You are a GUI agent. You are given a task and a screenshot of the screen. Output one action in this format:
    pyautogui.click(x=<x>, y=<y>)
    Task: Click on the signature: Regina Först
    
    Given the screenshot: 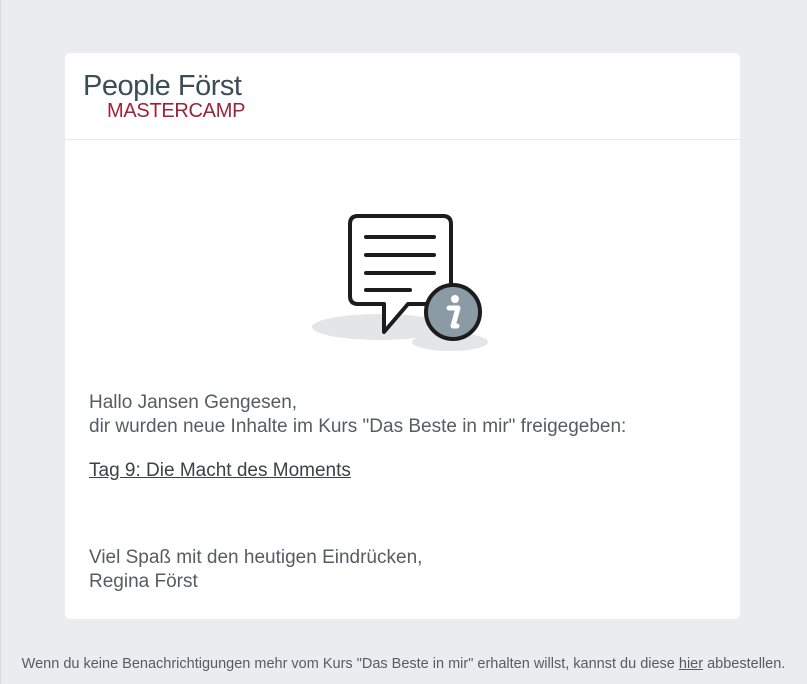 What is the action you would take?
    pyautogui.click(x=143, y=581)
    